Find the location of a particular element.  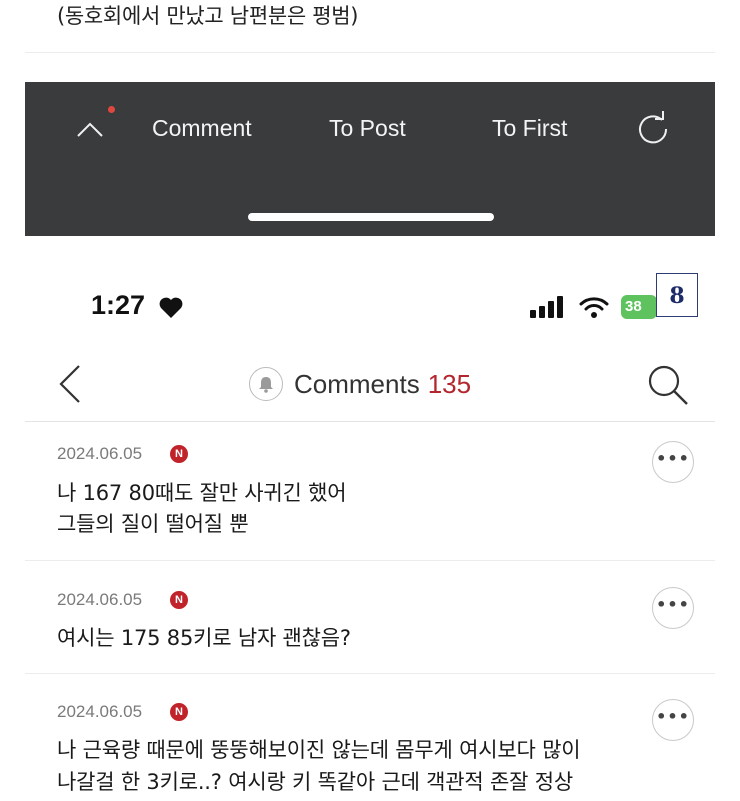

bell-icon is located at coordinates (266, 384).